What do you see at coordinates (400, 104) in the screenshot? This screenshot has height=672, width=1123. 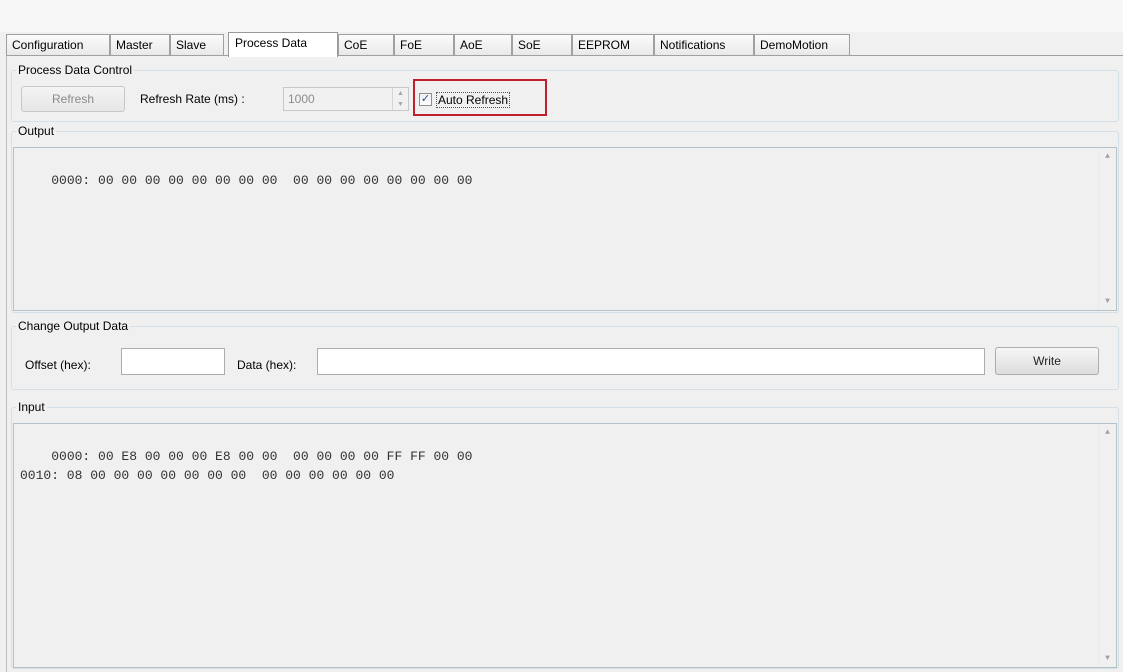 I see `chevron-down-icon: ▼` at bounding box center [400, 104].